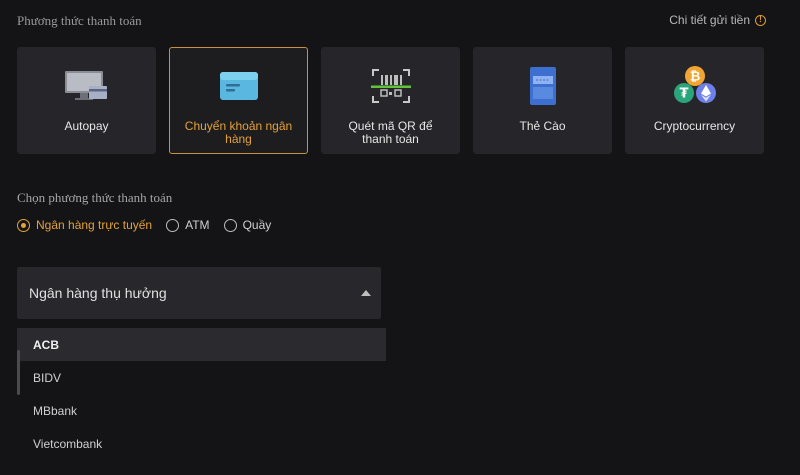 Image resolution: width=800 pixels, height=475 pixels. I want to click on section-title: Phương thức thanh toán, so click(79, 20).